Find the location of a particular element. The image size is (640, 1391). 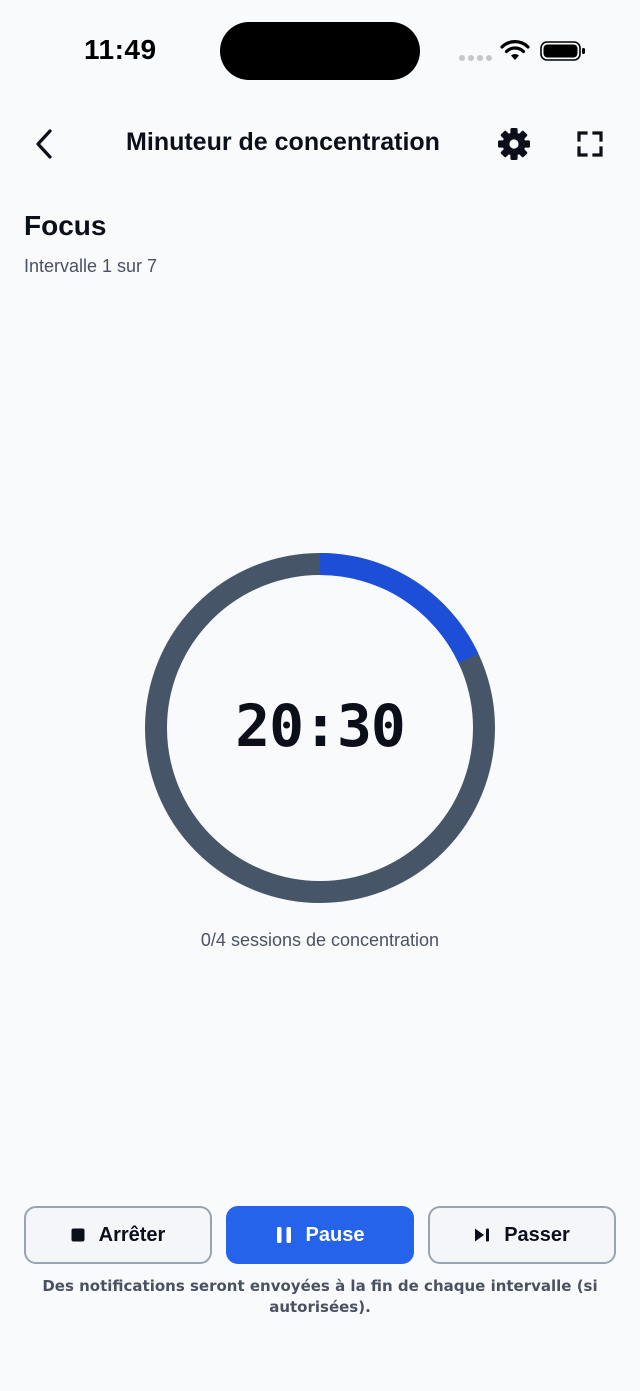

wifi-icon is located at coordinates (515, 50).